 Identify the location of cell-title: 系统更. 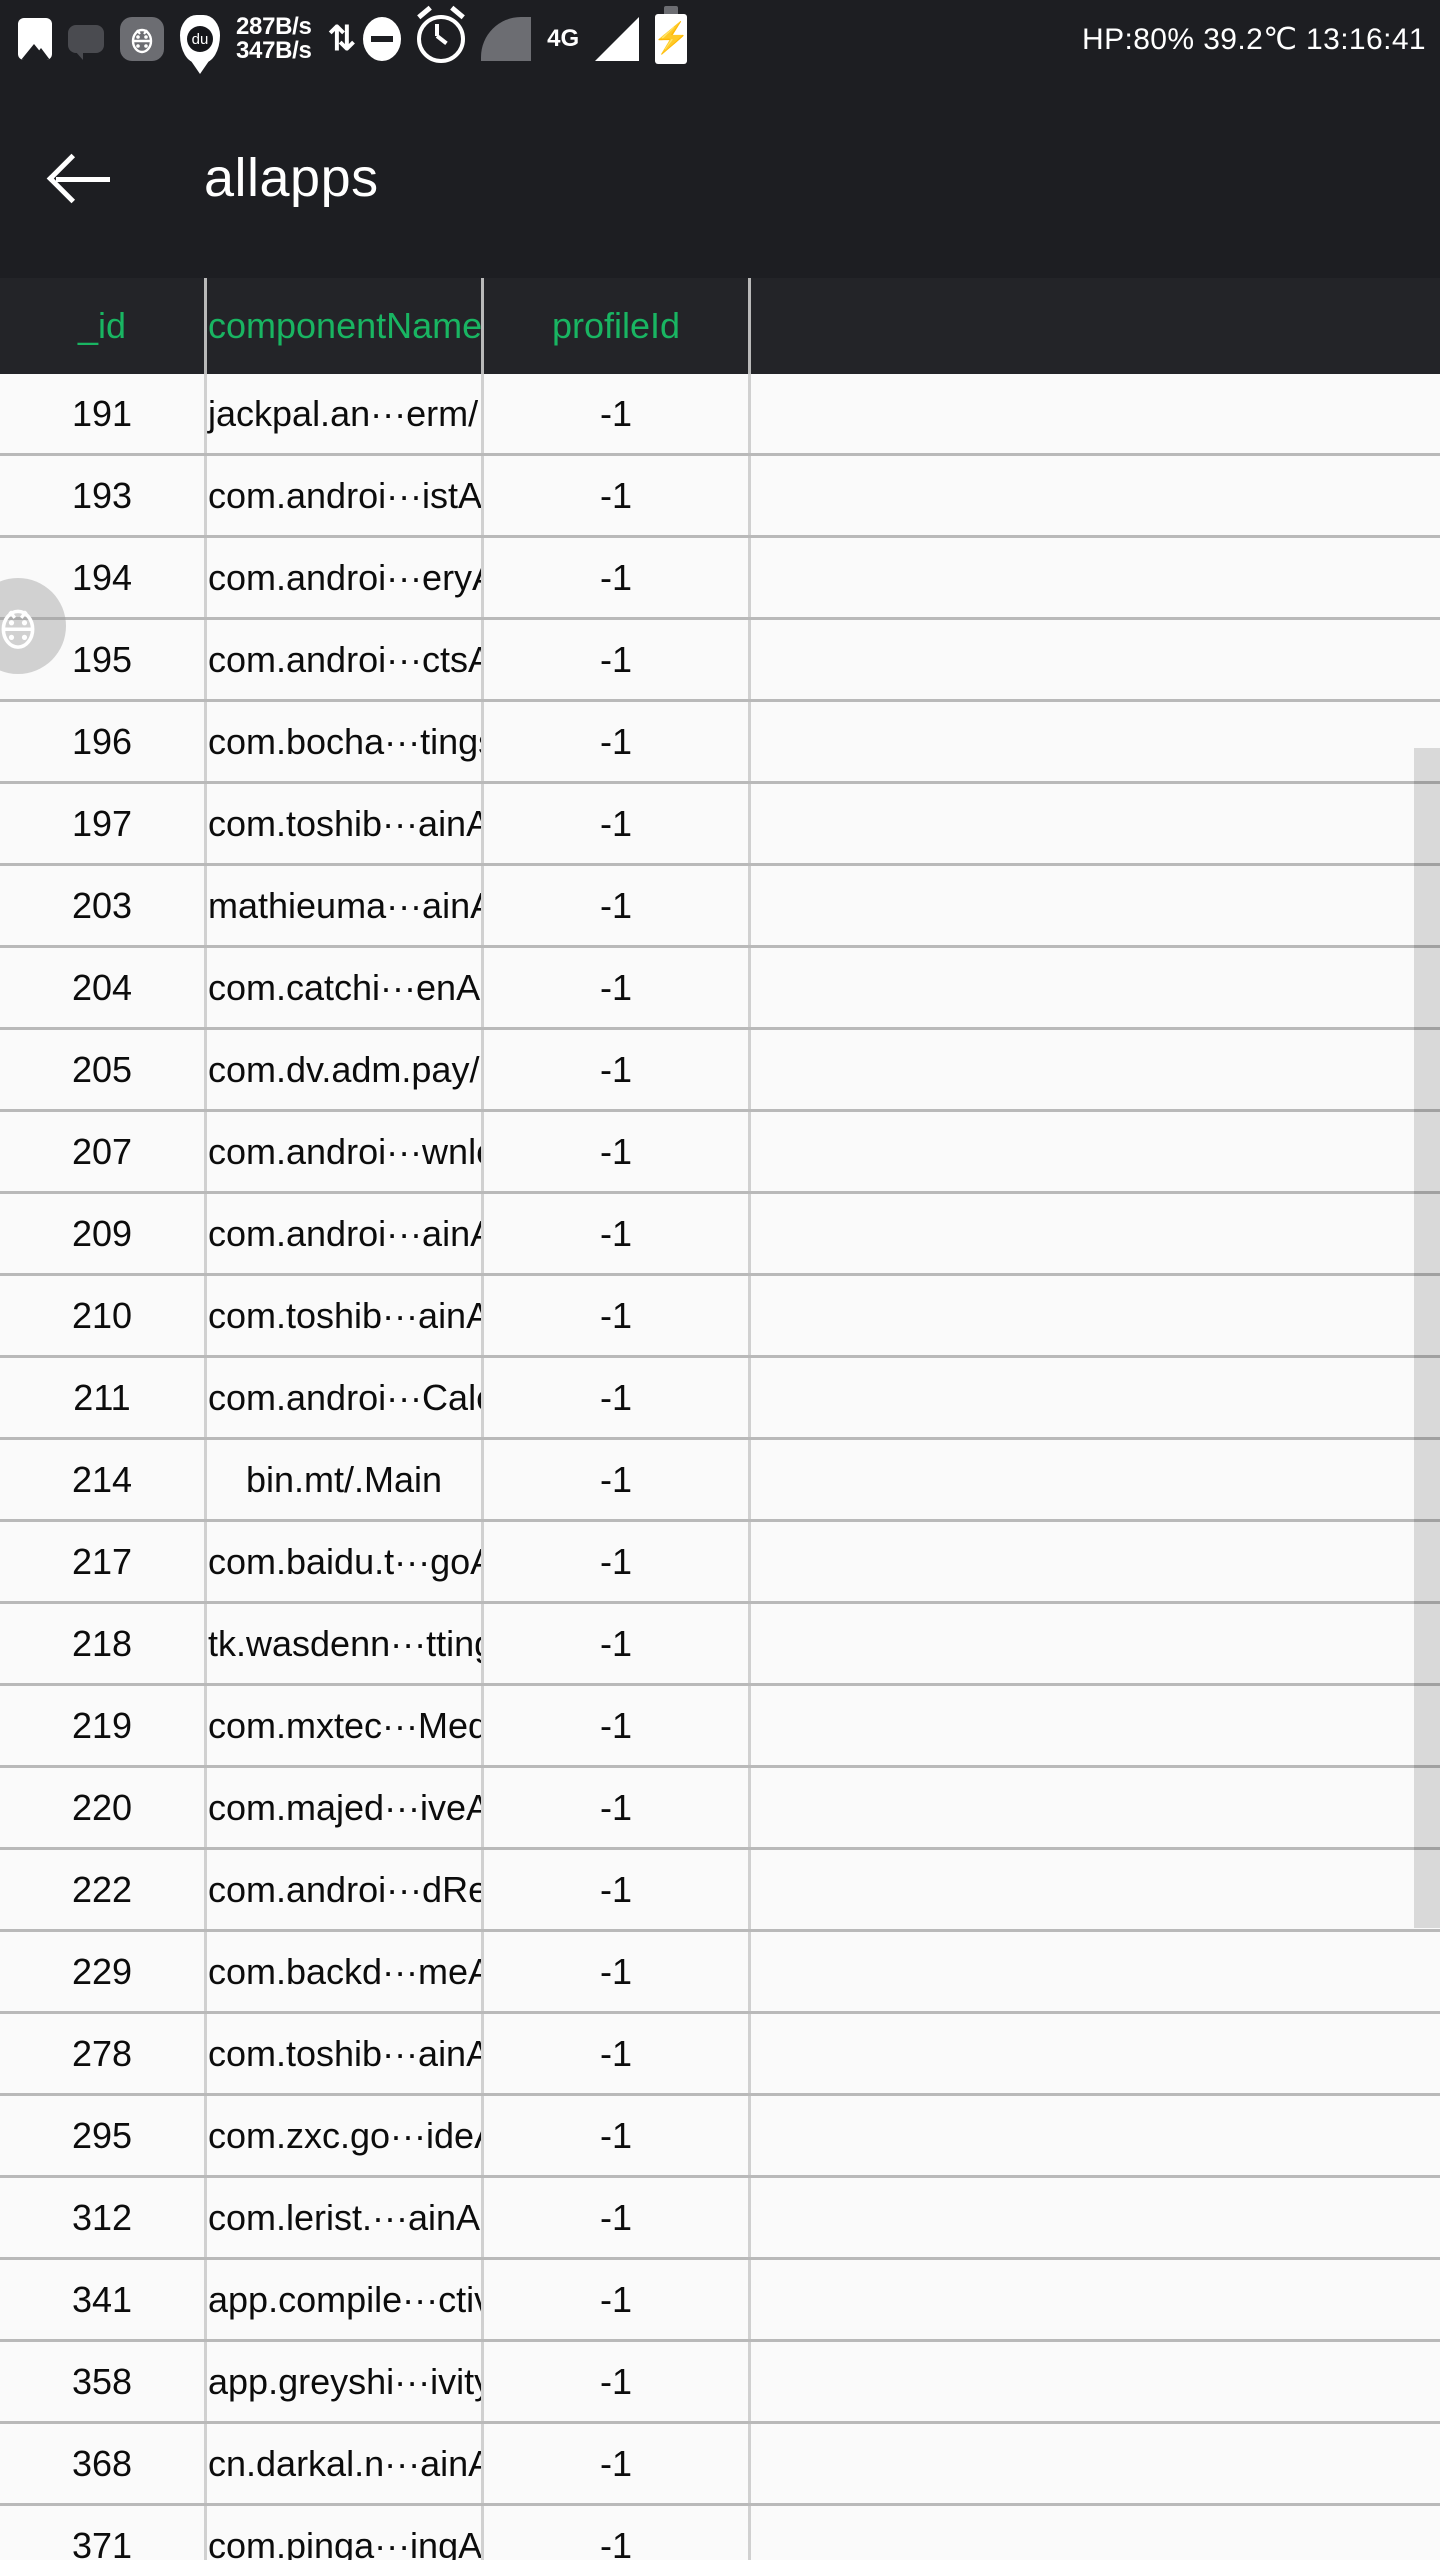
(1094, 1234).